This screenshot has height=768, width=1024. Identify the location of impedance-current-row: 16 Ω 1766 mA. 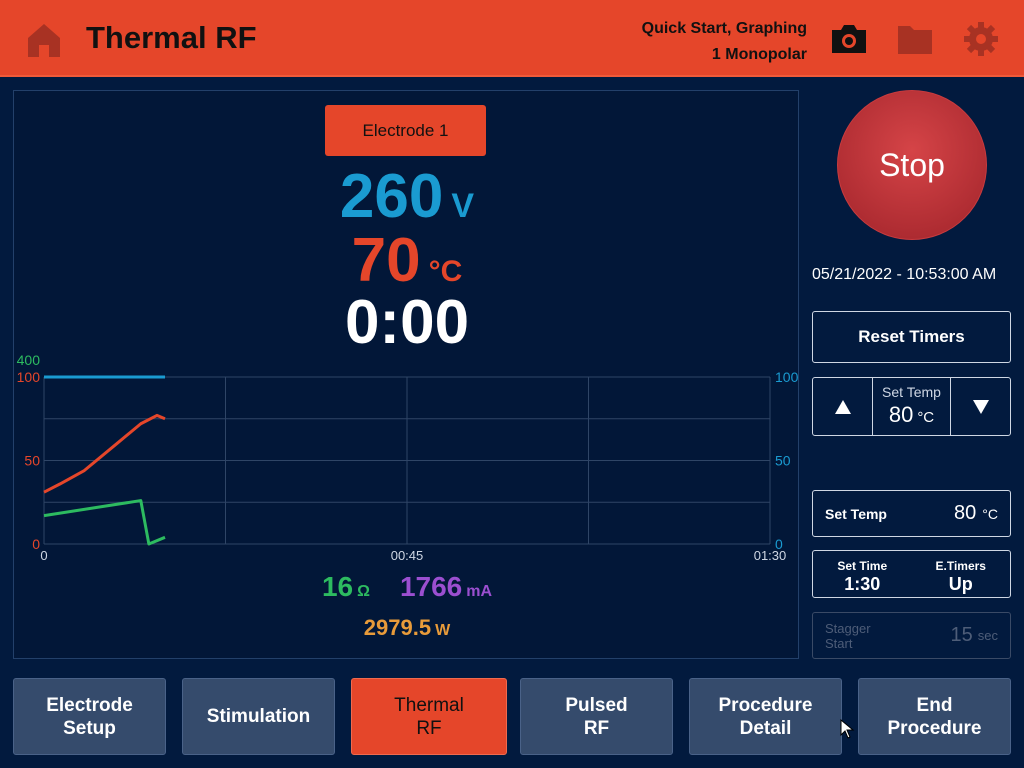
(407, 587).